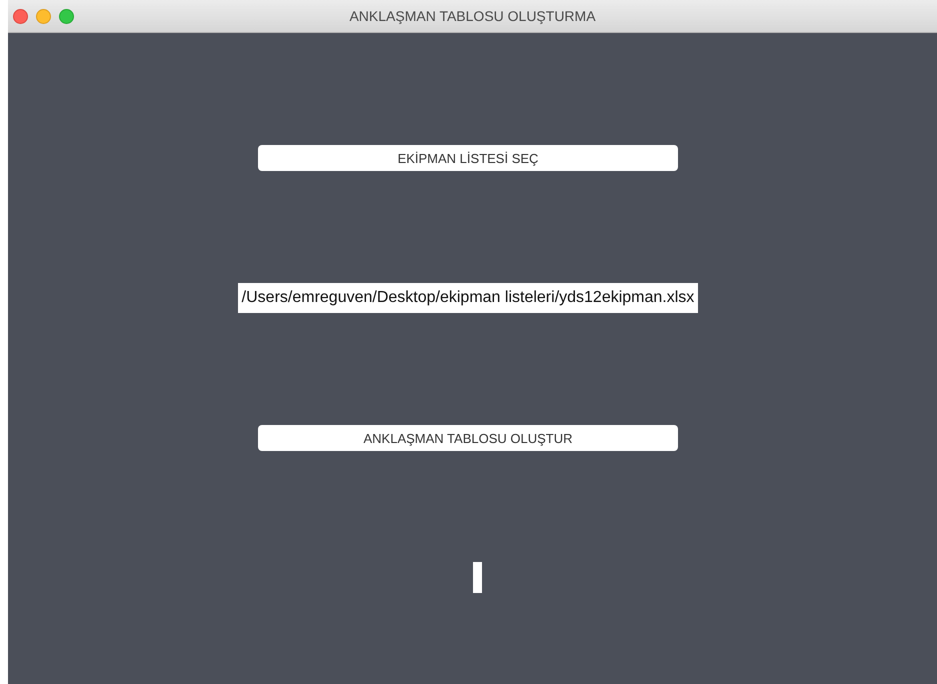 The height and width of the screenshot is (684, 937). Describe the element at coordinates (468, 438) in the screenshot. I see `create-table-button: ANKLAŞMAN TABLOSU OLUŞTUR` at that location.